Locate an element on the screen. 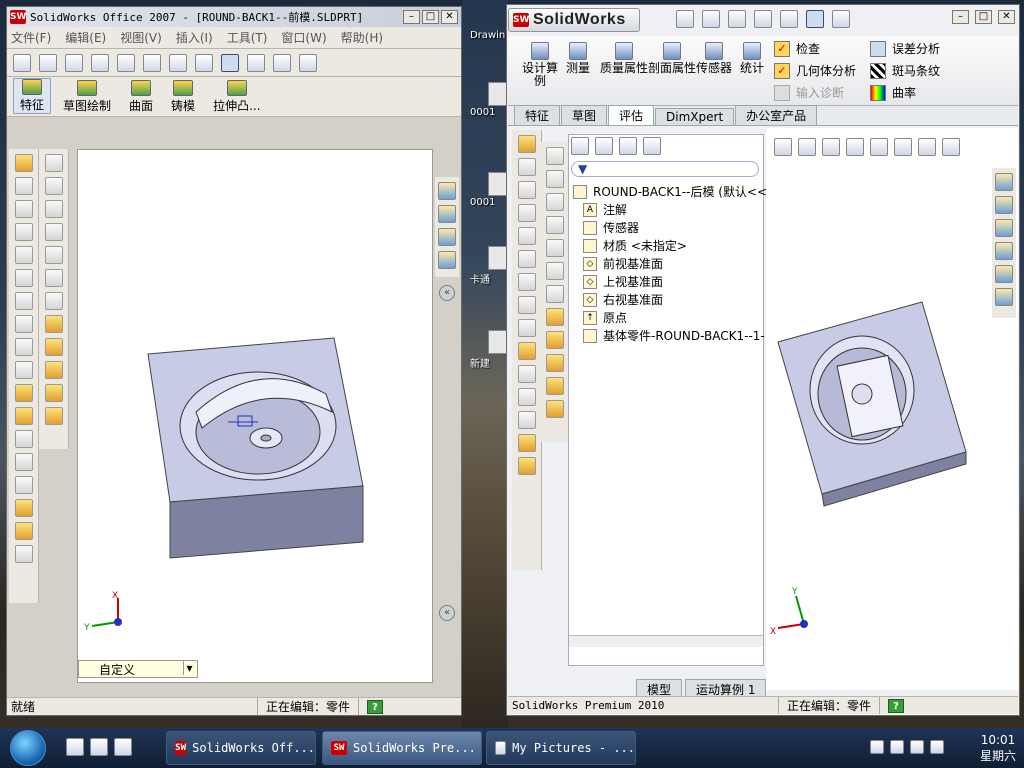 The width and height of the screenshot is (1024, 768). minimize-button: – is located at coordinates (960, 17).